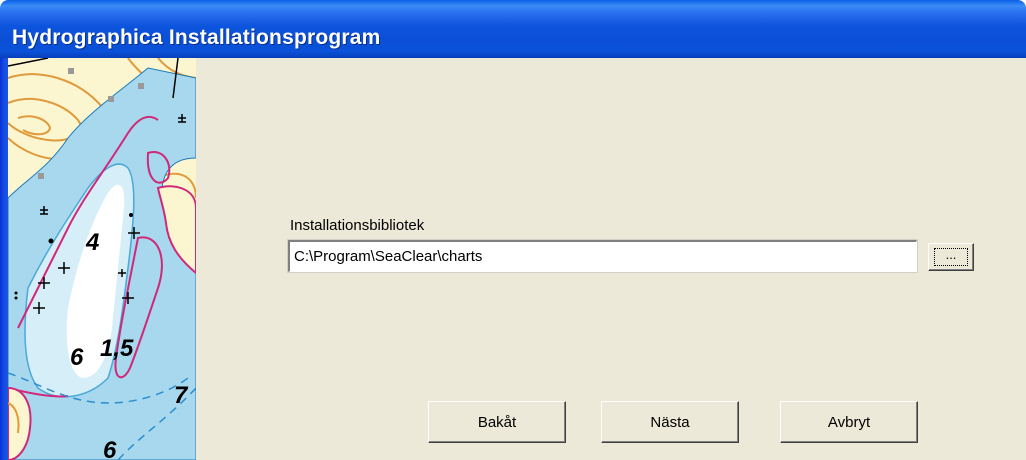 This screenshot has height=460, width=1026. Describe the element at coordinates (117, 348) in the screenshot. I see `depth-label-1-5: 1,5` at that location.